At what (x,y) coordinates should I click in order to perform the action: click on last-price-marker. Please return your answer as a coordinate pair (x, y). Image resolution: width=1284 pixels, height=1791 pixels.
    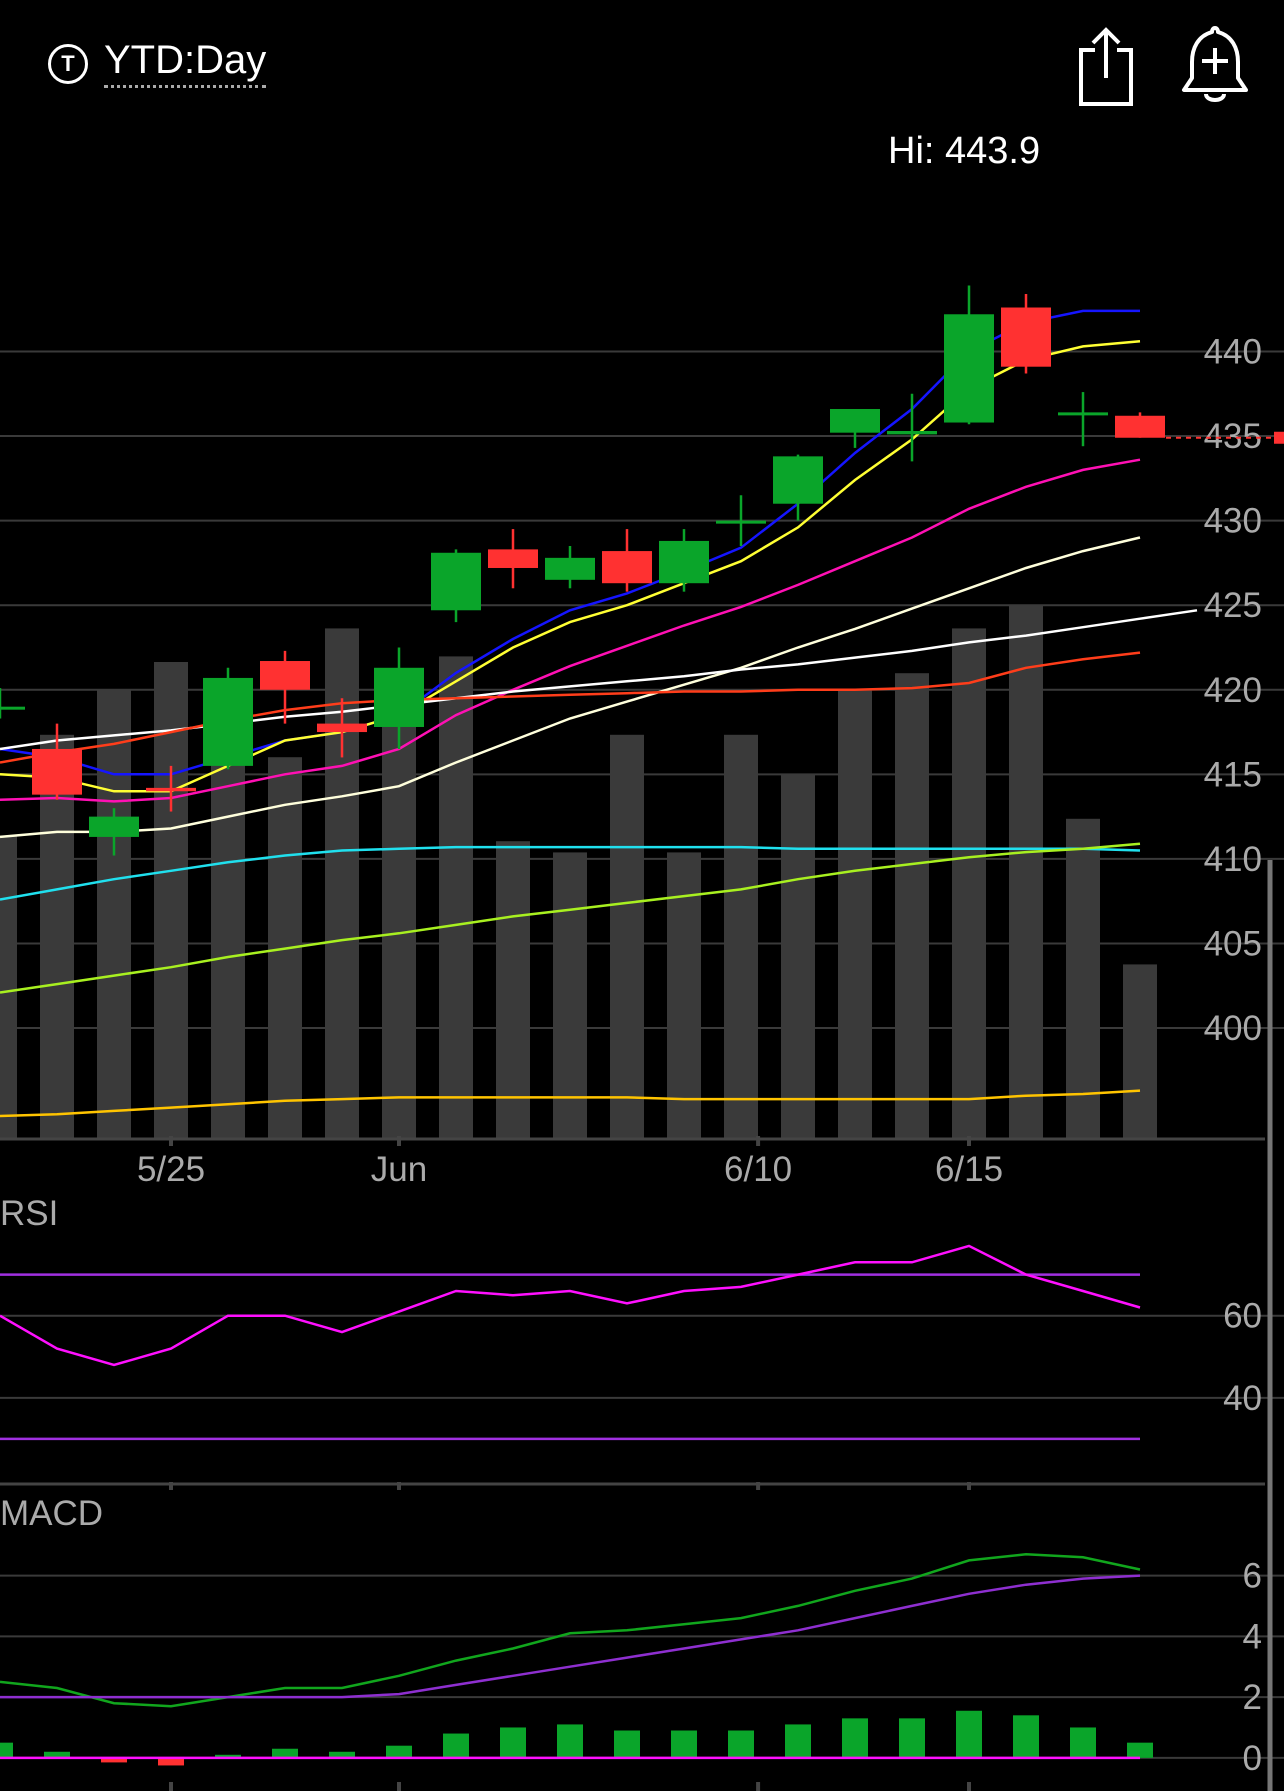
    Looking at the image, I should click on (1279, 437).